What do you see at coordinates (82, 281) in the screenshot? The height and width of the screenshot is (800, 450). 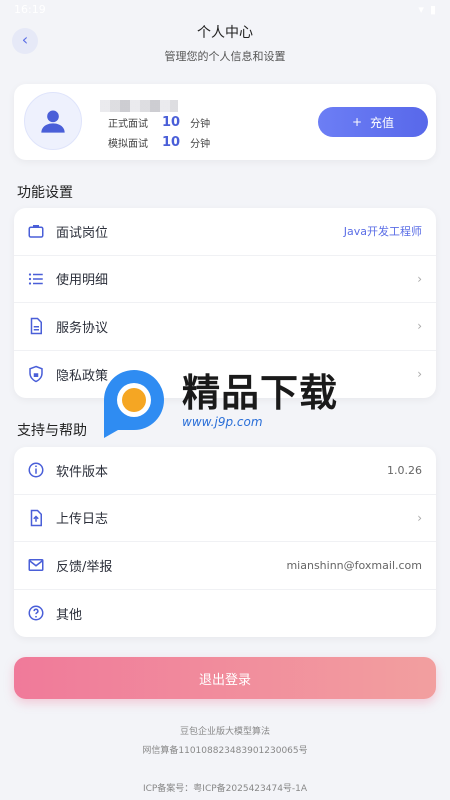 I see `settings-item-label: 使用明细` at bounding box center [82, 281].